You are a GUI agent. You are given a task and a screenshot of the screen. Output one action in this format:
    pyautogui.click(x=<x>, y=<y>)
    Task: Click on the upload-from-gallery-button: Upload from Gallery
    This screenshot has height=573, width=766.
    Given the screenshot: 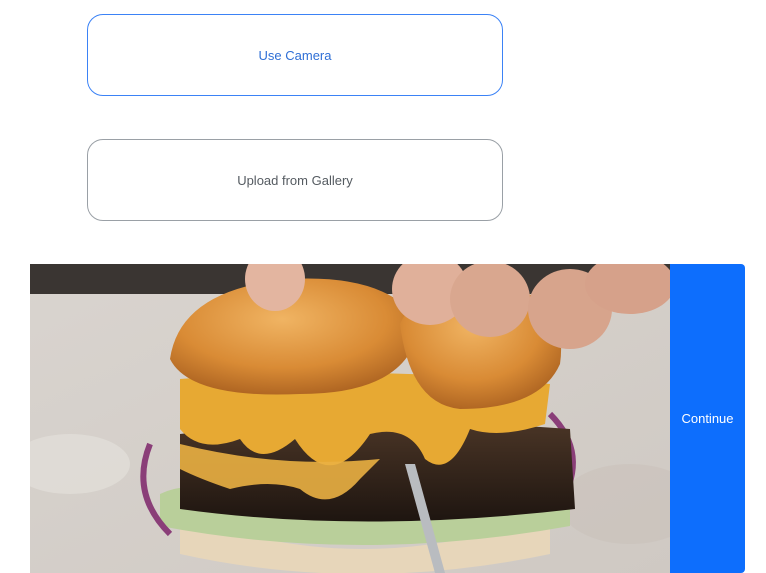 What is the action you would take?
    pyautogui.click(x=295, y=180)
    